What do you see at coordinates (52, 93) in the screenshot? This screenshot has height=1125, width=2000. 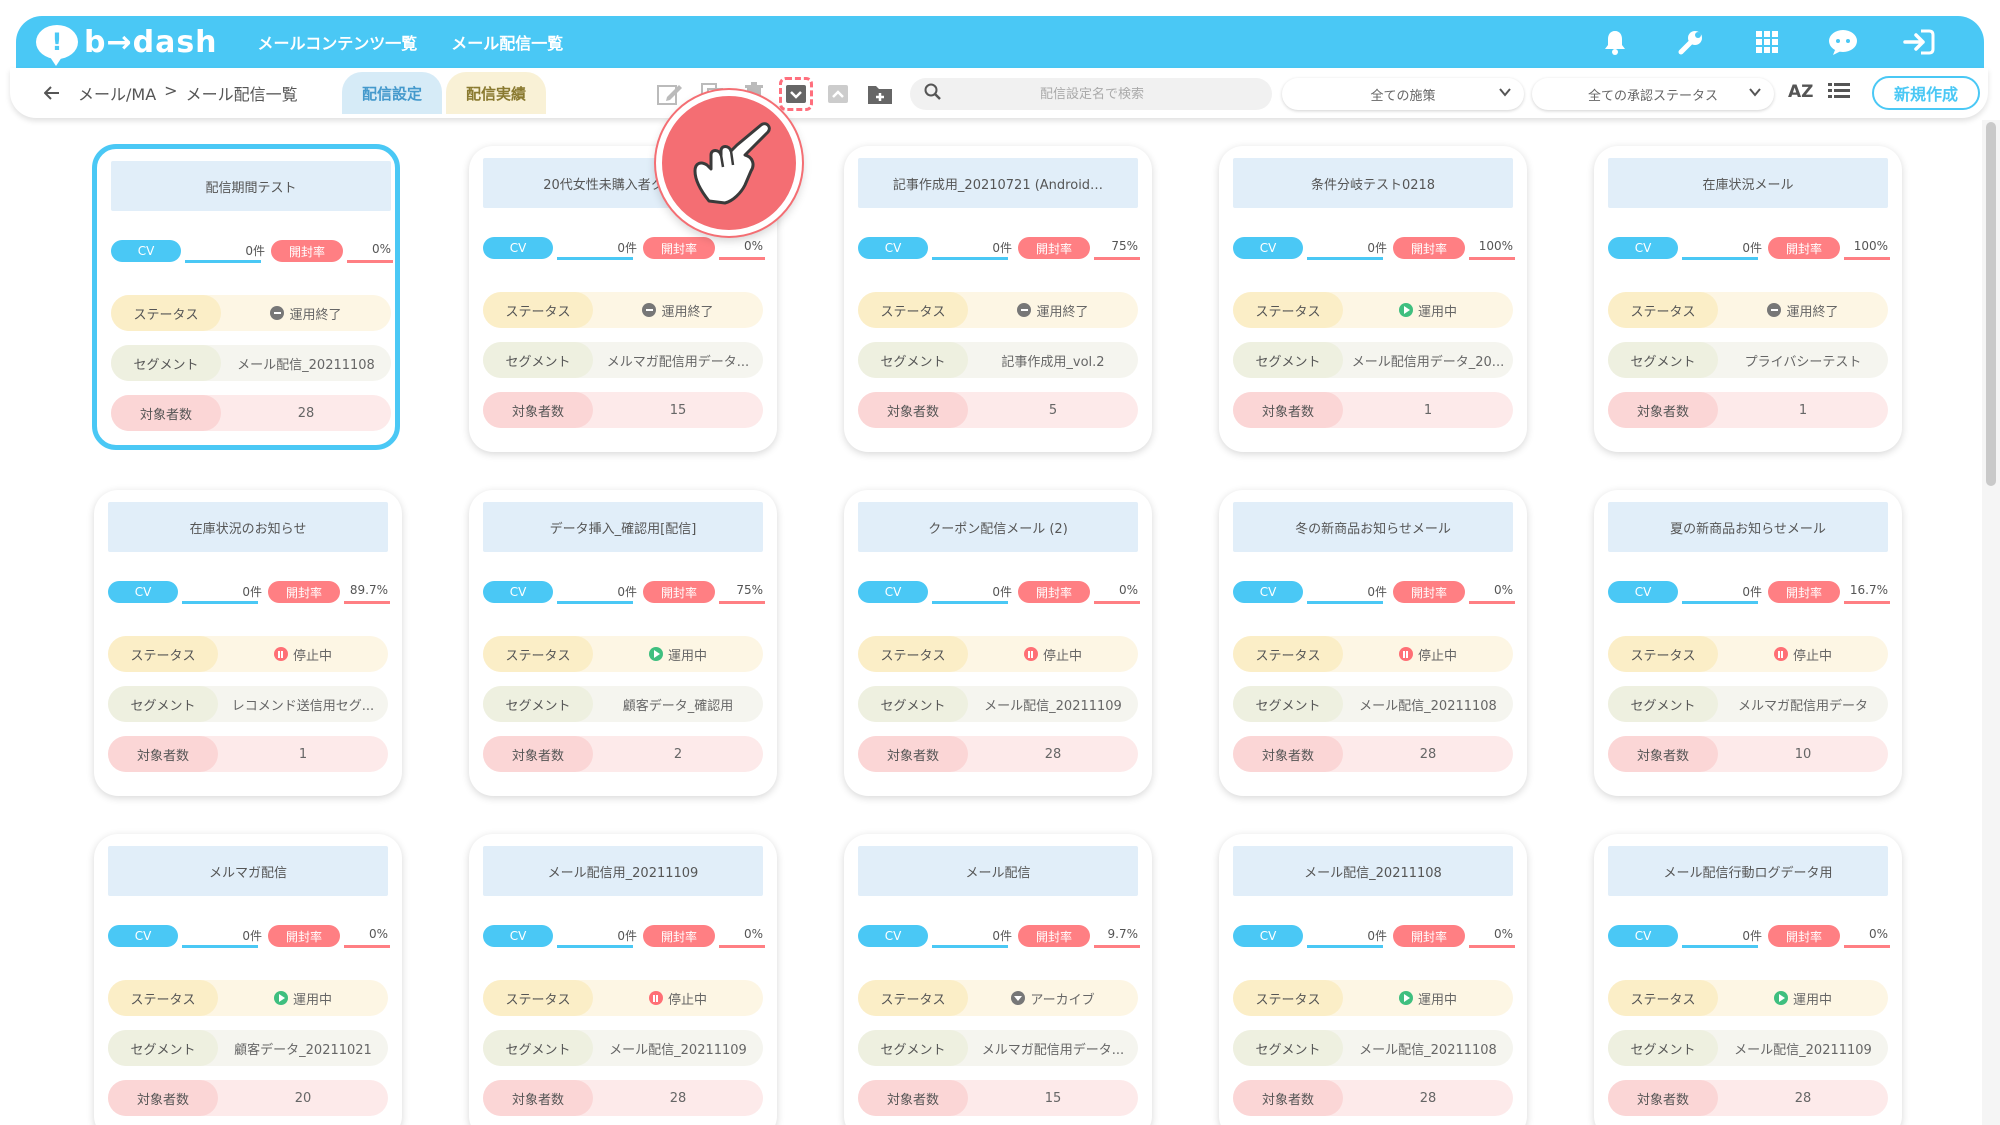 I see `arrow-left-icon` at bounding box center [52, 93].